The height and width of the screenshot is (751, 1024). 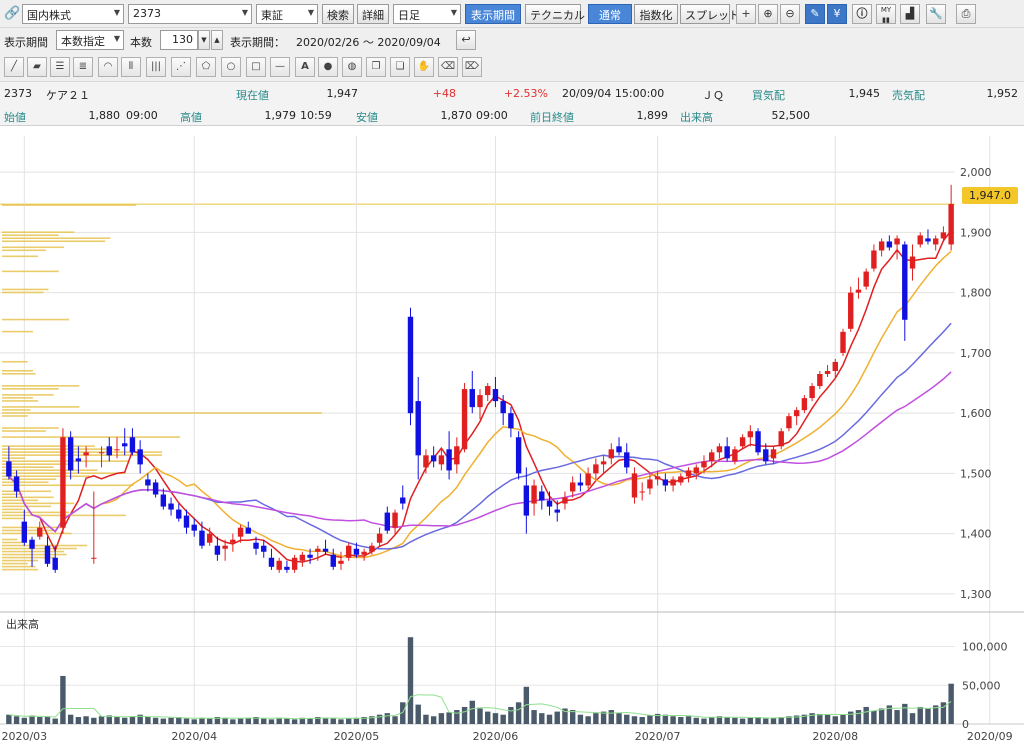 I want to click on chevron-down-icon: ▼, so click(x=116, y=38).